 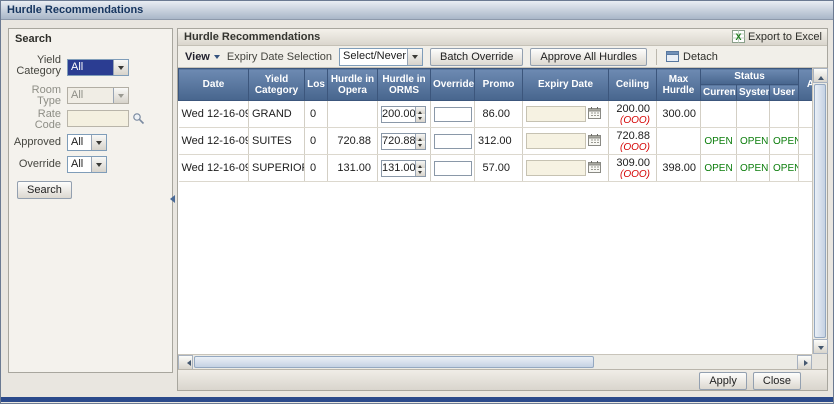 I want to click on approved-label: Approved, so click(x=37, y=142).